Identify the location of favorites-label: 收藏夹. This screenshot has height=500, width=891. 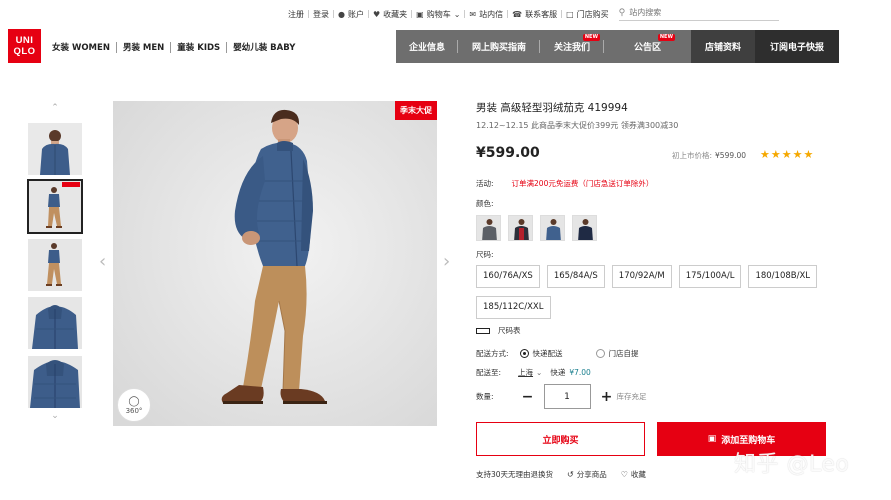
(395, 14).